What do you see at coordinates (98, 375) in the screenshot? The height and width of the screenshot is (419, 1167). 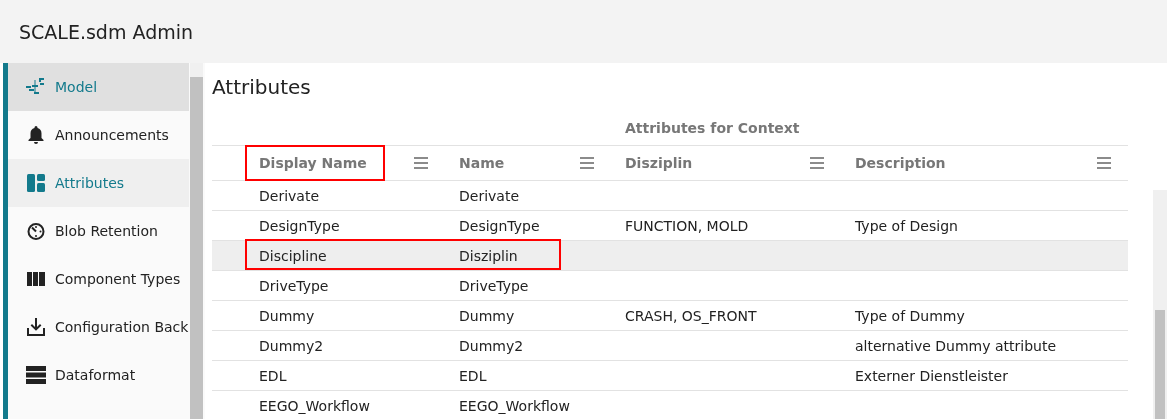 I see `sidebar-item: Dataformat` at bounding box center [98, 375].